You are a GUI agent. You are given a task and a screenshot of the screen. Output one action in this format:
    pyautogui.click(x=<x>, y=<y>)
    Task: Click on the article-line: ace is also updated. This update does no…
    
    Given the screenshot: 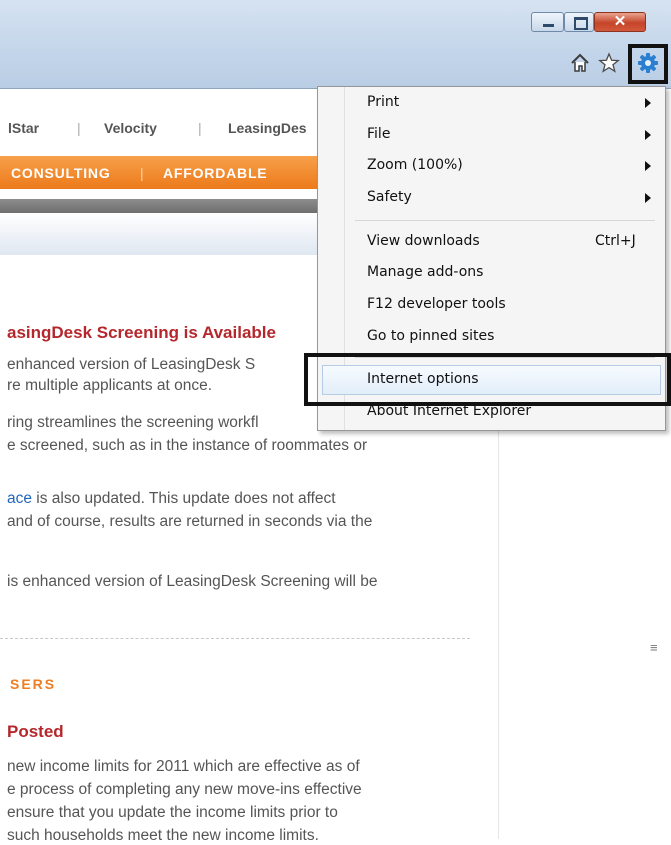 What is the action you would take?
    pyautogui.click(x=171, y=498)
    